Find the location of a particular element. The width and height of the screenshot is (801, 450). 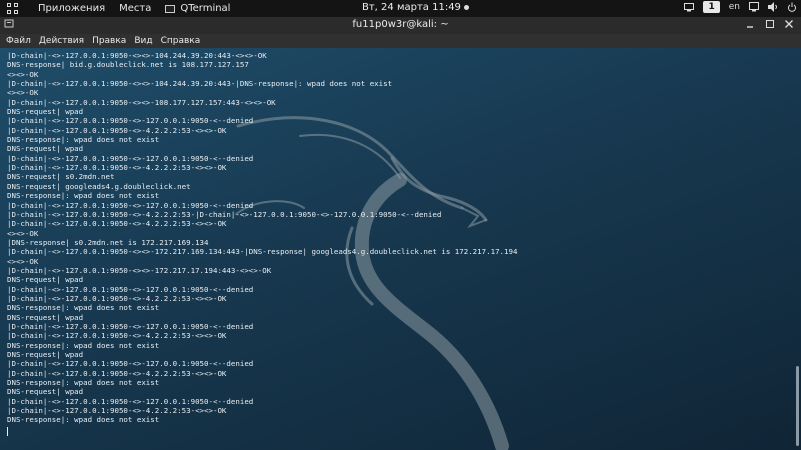

applications-menu: Приложения is located at coordinates (71, 8).